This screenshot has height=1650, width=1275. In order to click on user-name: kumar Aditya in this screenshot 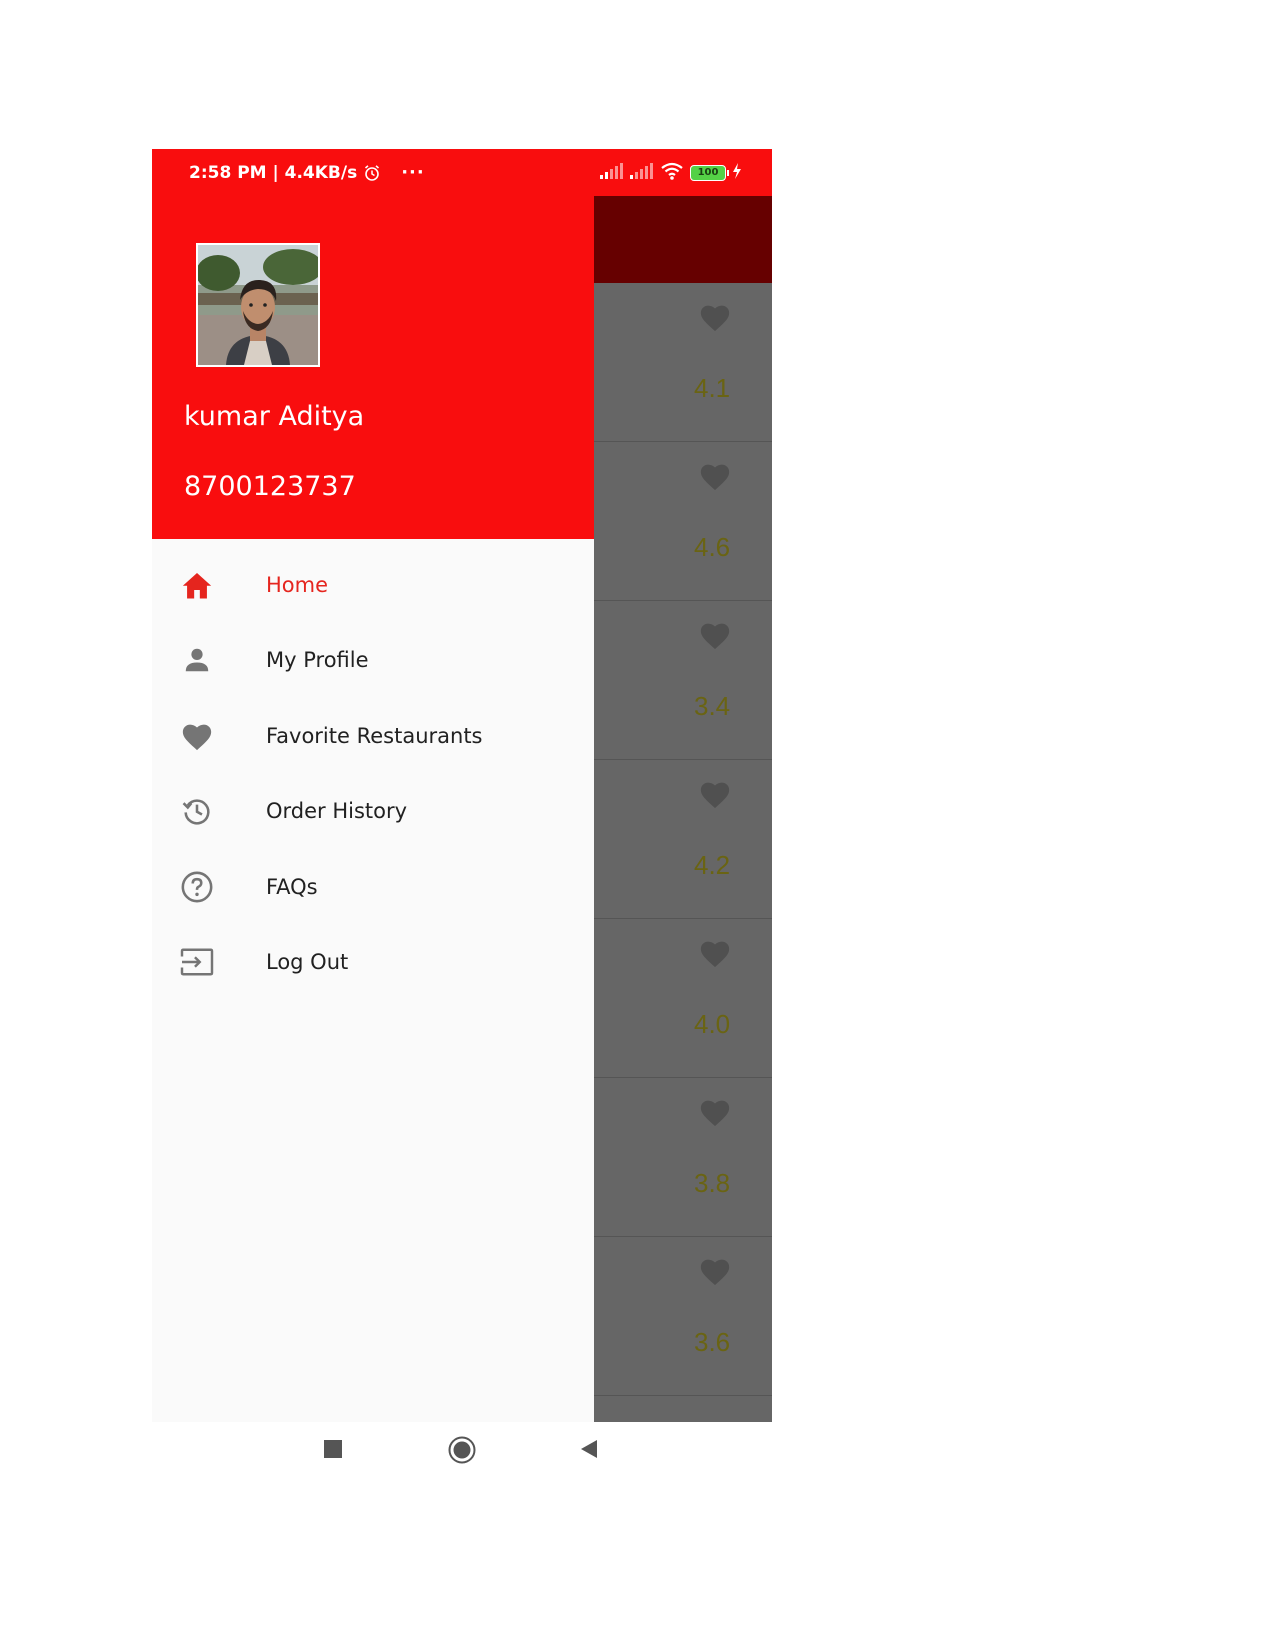, I will do `click(274, 416)`.